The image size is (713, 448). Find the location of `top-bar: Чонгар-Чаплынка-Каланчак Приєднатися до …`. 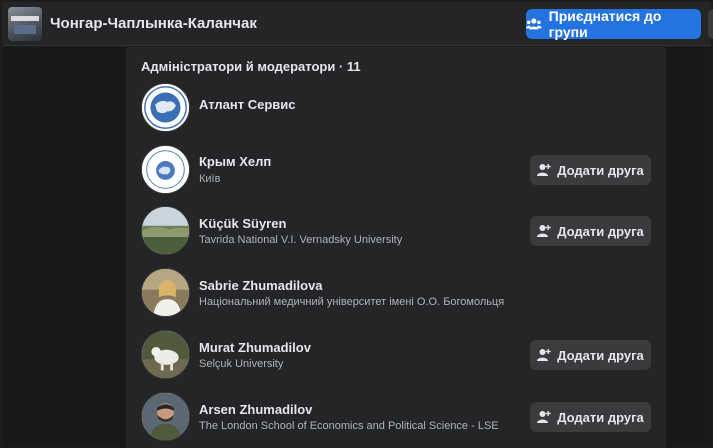

top-bar: Чонгар-Чаплынка-Каланчак Приєднатися до … is located at coordinates (357, 24).